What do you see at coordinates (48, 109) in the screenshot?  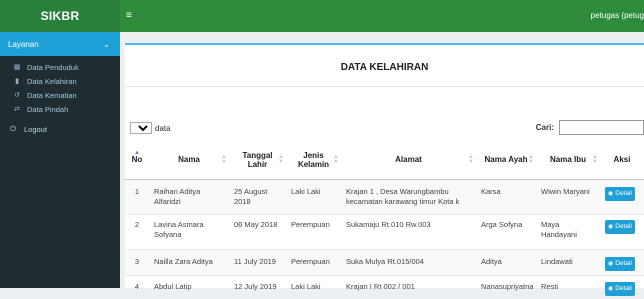 I see `sidebar-item-label: Data Pindah` at bounding box center [48, 109].